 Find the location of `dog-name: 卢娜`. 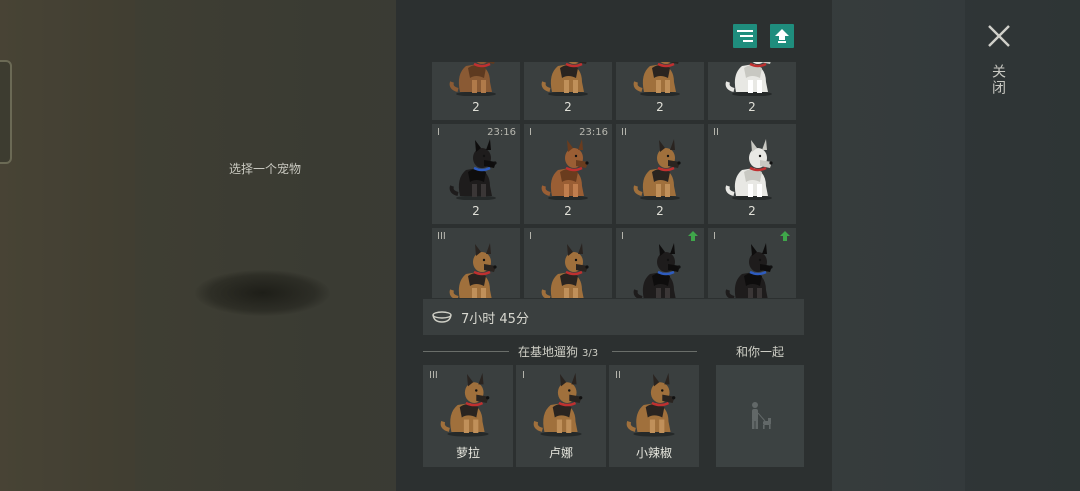

dog-name: 卢娜 is located at coordinates (560, 453).